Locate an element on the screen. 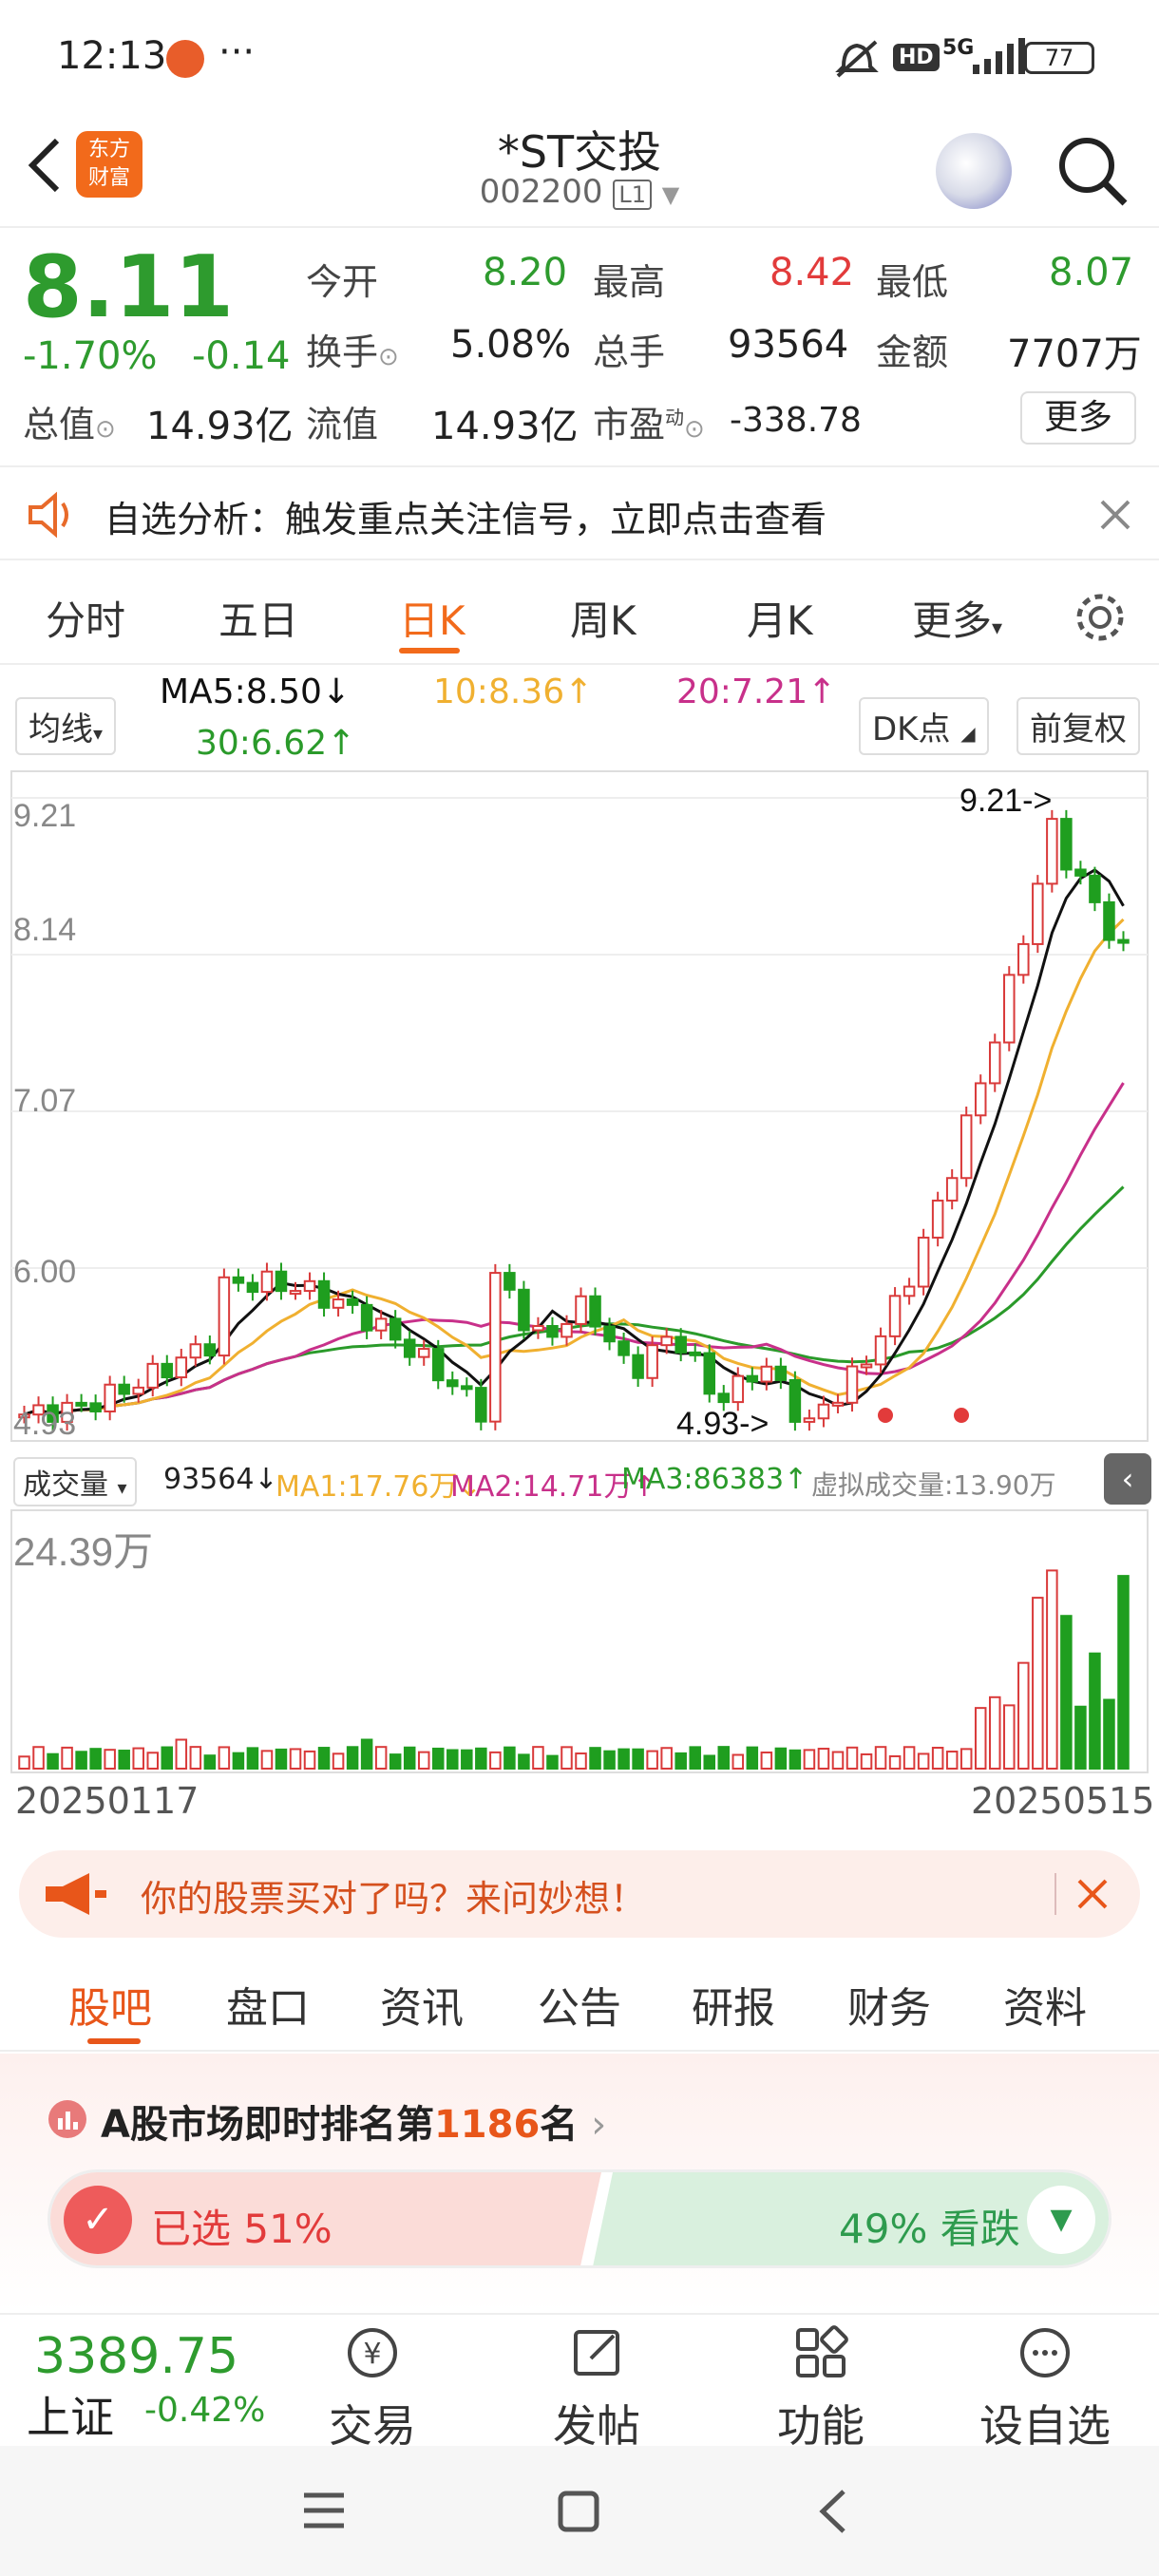  signal-dot is located at coordinates (885, 1415).